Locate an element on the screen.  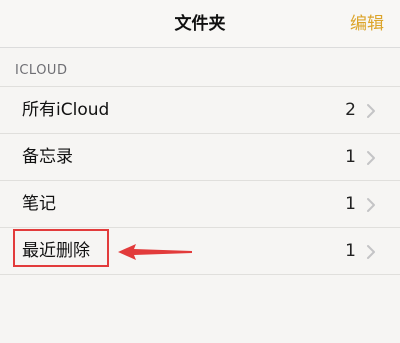
section-header-icloud: ICLOUD is located at coordinates (41, 70).